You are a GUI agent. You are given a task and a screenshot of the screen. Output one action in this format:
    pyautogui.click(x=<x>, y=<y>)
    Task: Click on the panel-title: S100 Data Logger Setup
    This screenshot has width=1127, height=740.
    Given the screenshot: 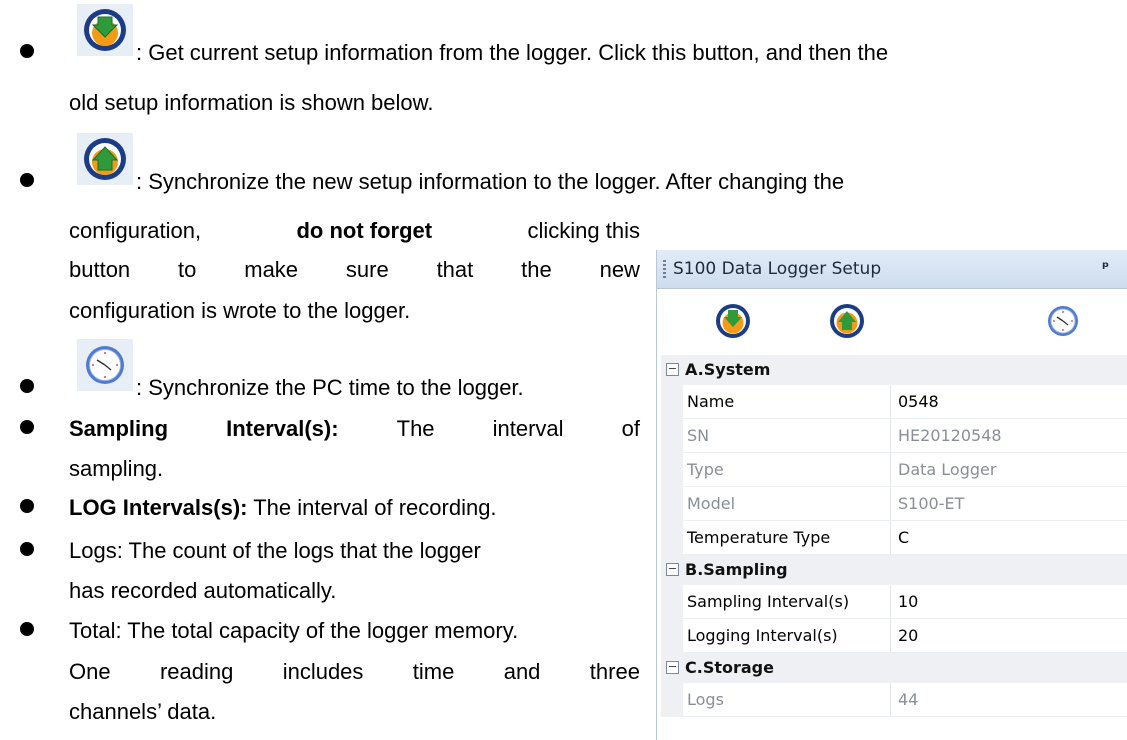 What is the action you would take?
    pyautogui.click(x=777, y=269)
    